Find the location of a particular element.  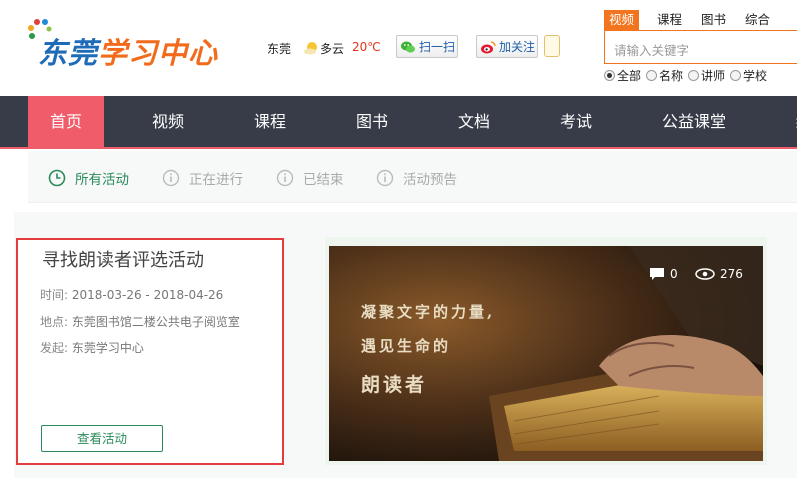

scan-button: 扫一扫 is located at coordinates (427, 46).